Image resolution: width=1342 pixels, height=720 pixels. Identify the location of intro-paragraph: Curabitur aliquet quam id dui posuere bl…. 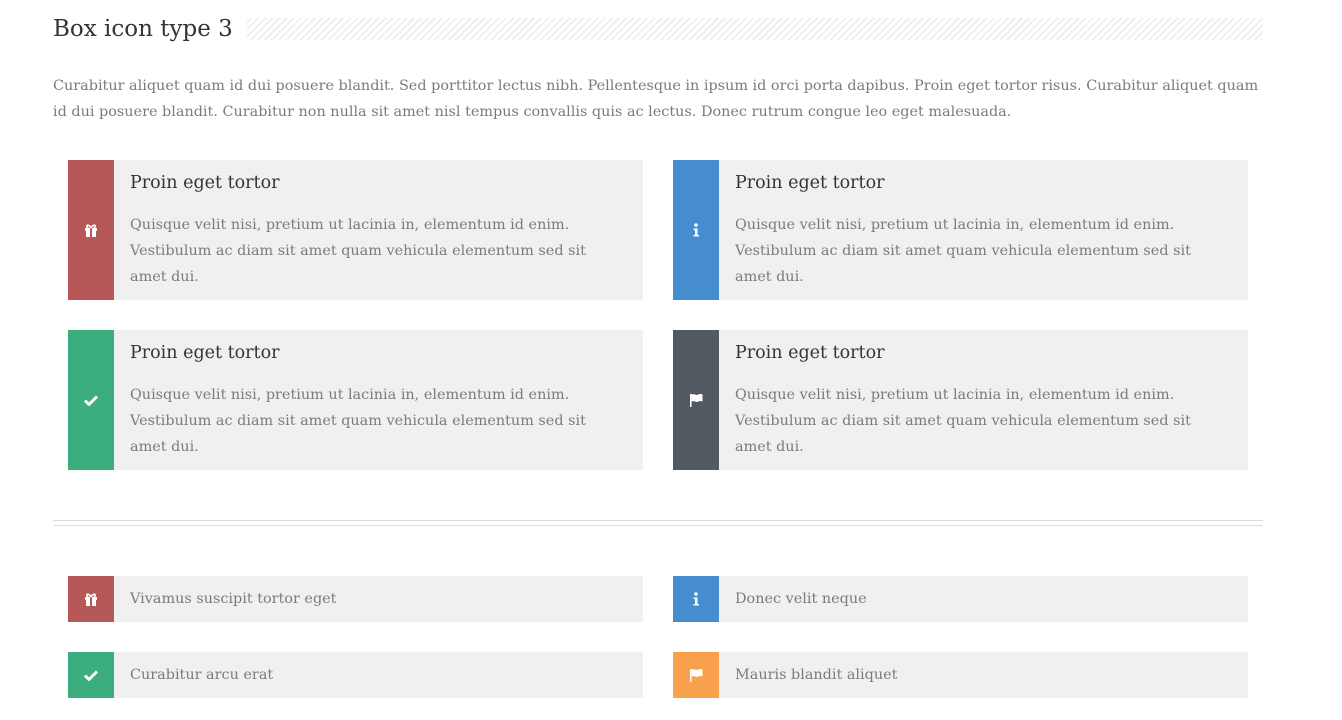
(656, 99).